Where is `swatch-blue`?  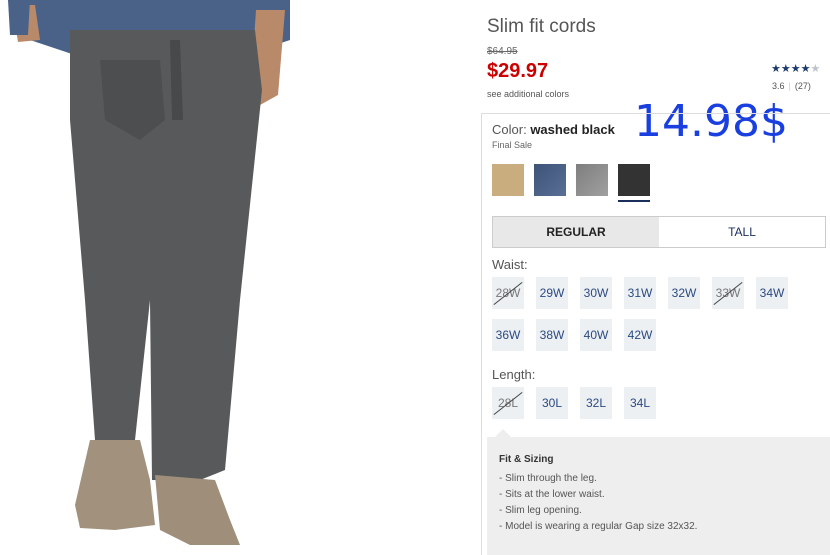
swatch-blue is located at coordinates (550, 180).